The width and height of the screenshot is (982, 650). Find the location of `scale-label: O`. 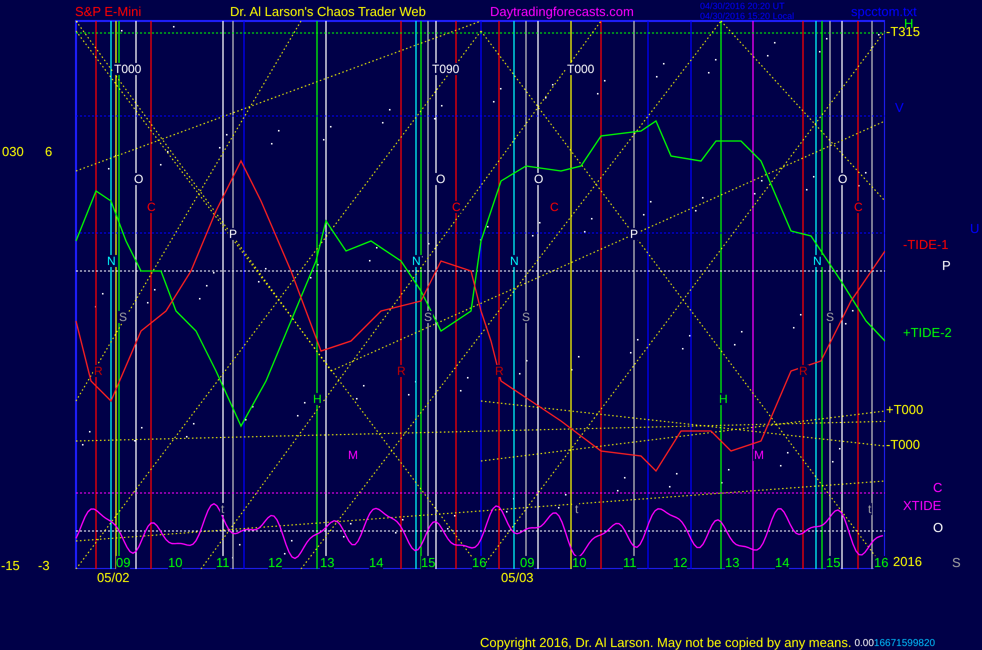

scale-label: O is located at coordinates (938, 527).